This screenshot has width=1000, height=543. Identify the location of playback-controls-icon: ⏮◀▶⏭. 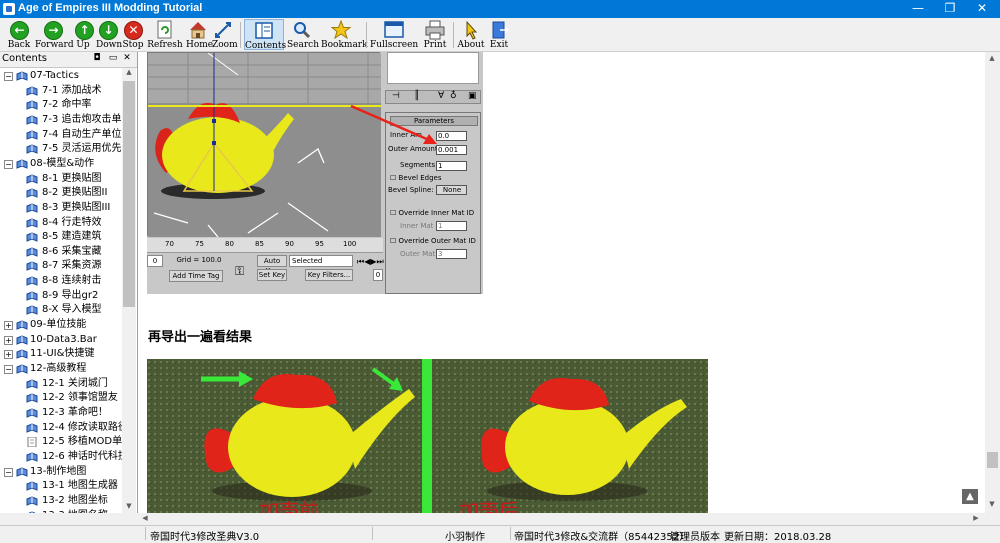
(370, 262).